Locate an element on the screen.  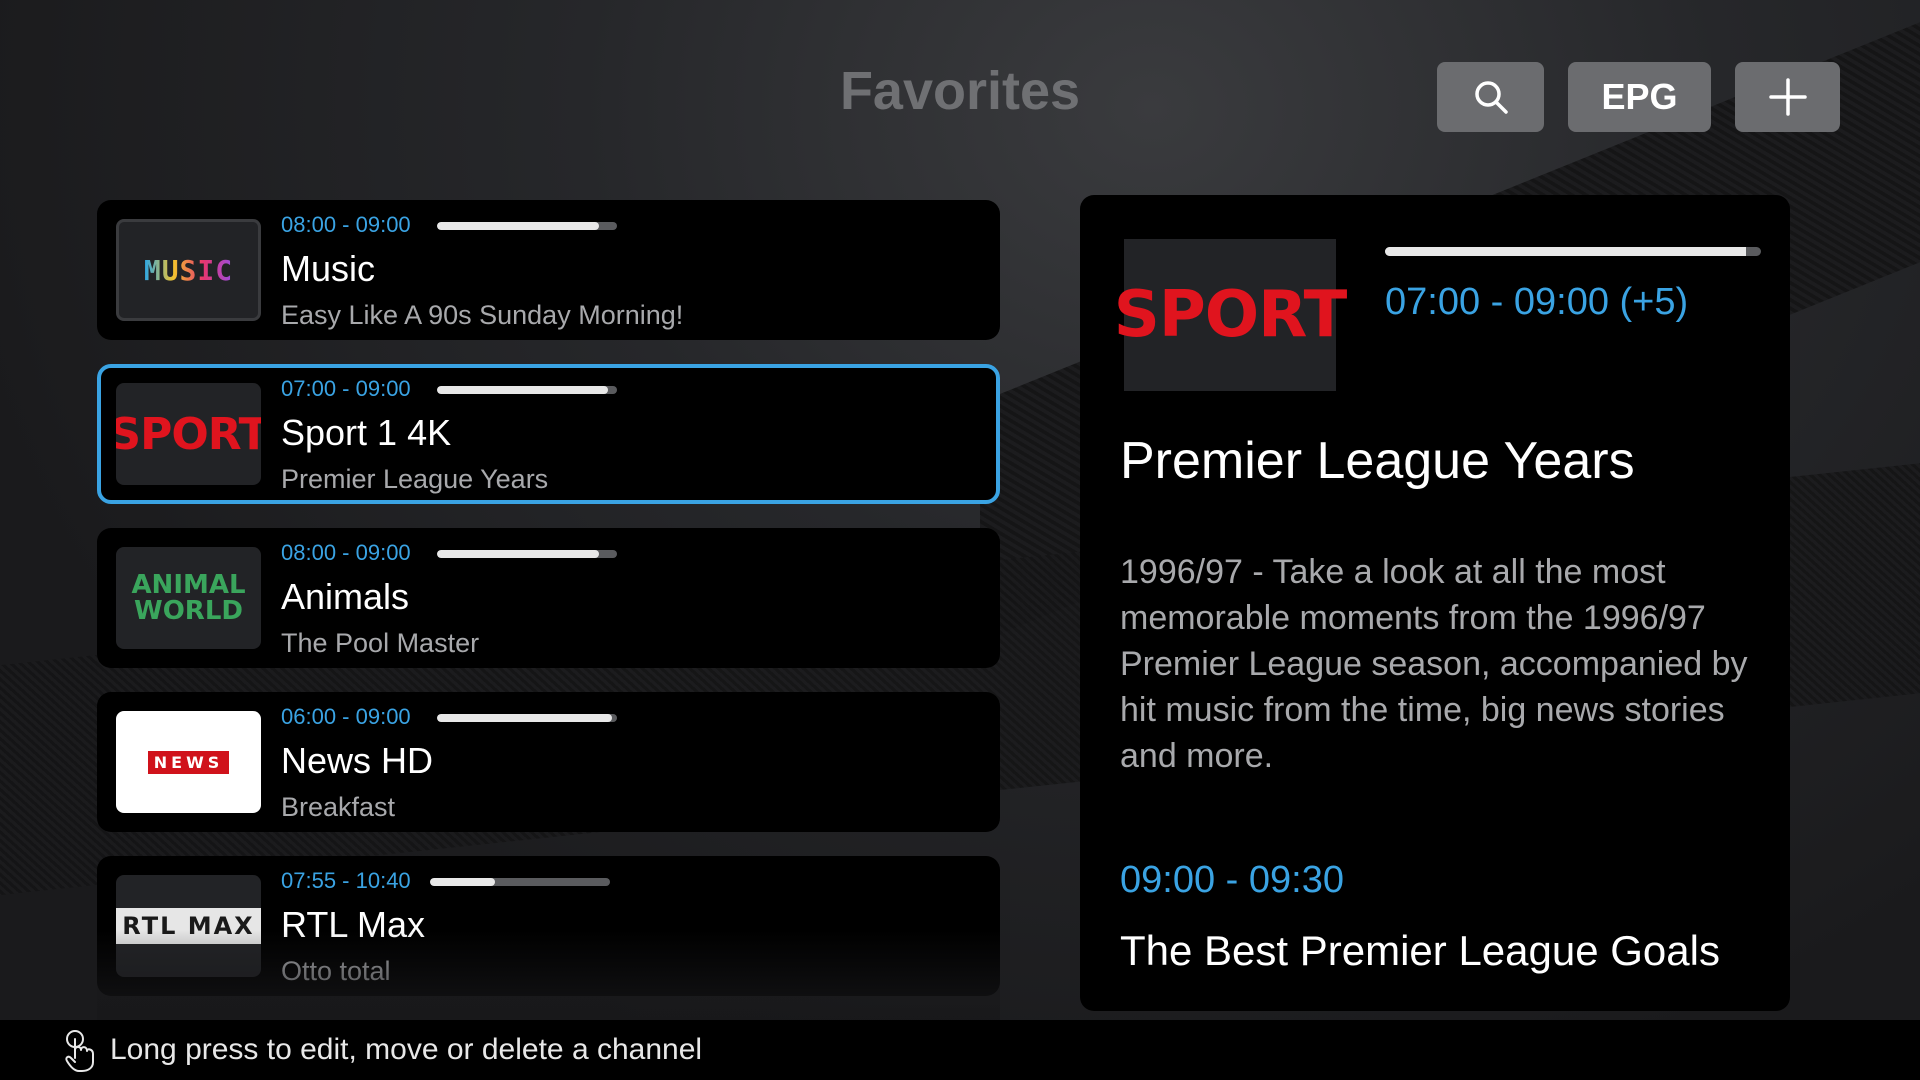
music-channel-logo: MUSIC is located at coordinates (188, 270).